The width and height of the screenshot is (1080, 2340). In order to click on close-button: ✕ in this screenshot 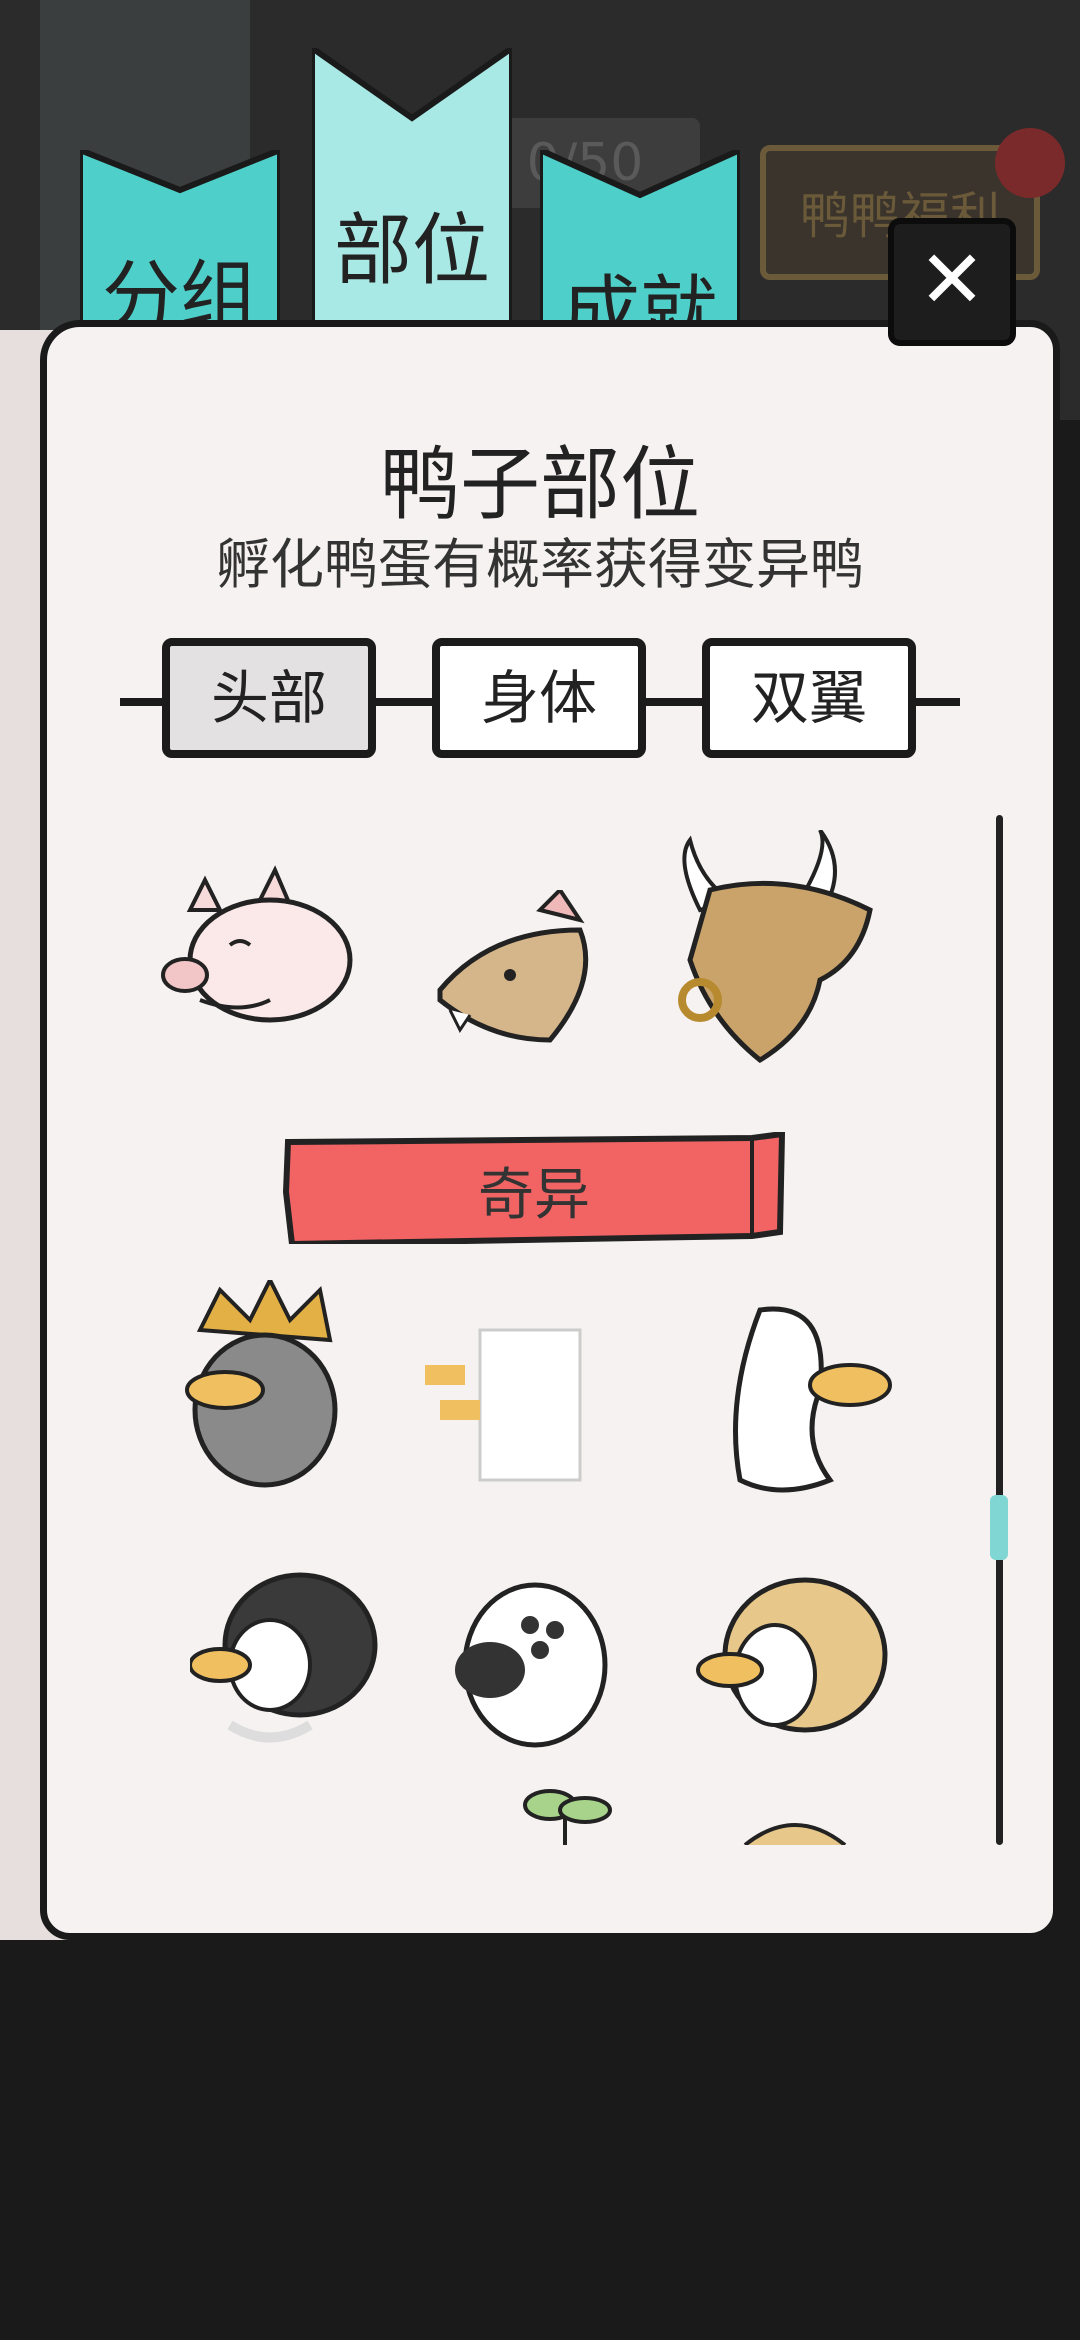, I will do `click(952, 282)`.